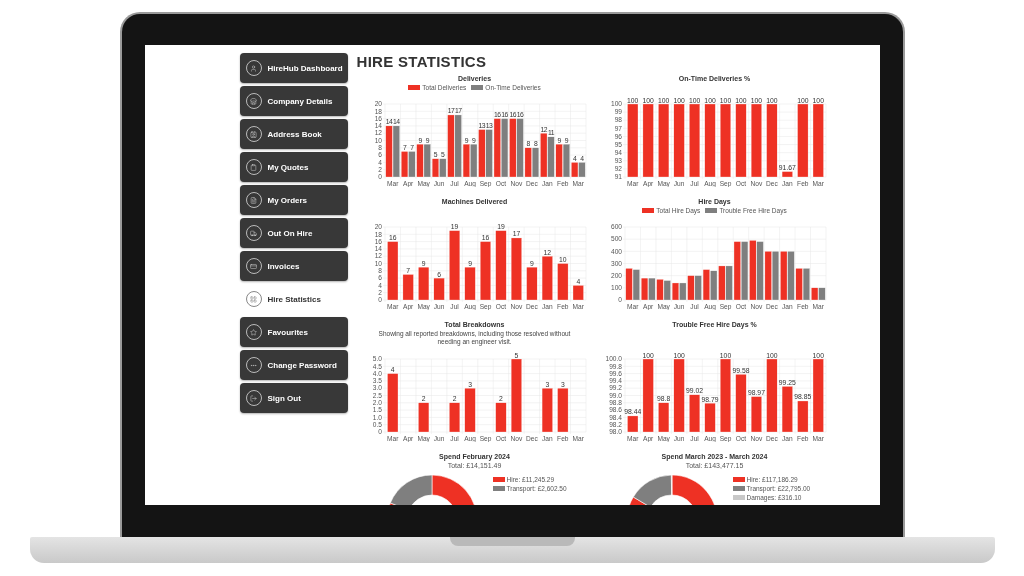 The width and height of the screenshot is (1024, 576). I want to click on sidebar-item: Sign Out, so click(293, 398).